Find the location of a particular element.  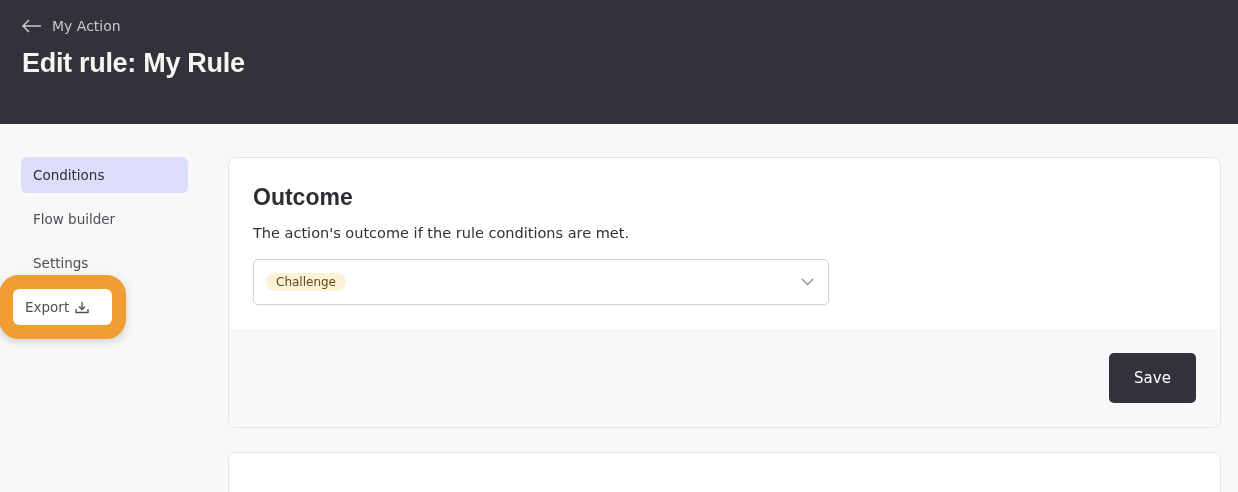

save-button: Save is located at coordinates (1152, 378).